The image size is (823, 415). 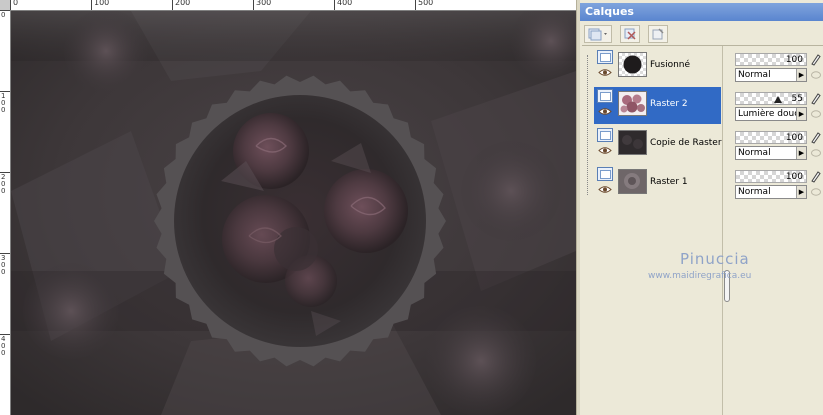 What do you see at coordinates (669, 182) in the screenshot?
I see `layer-name: Raster 1` at bounding box center [669, 182].